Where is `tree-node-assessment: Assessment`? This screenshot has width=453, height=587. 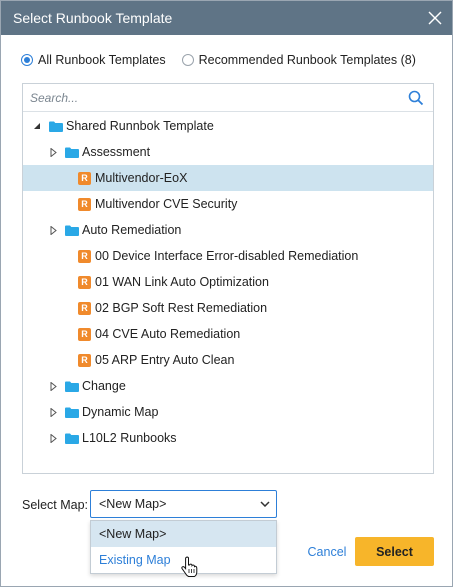 tree-node-assessment: Assessment is located at coordinates (228, 152).